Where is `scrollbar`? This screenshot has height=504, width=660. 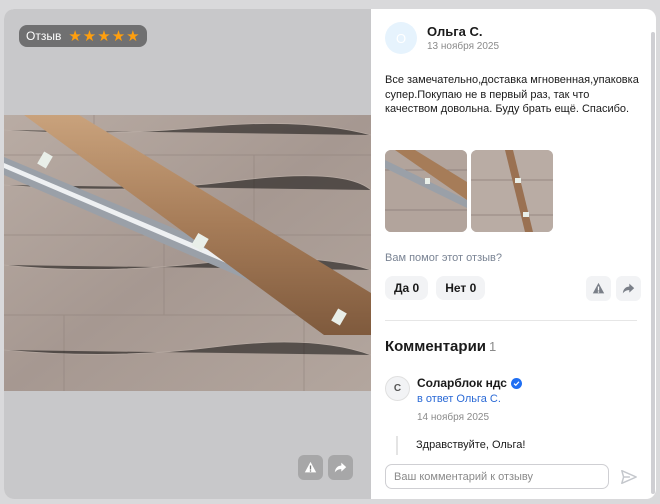 scrollbar is located at coordinates (653, 263).